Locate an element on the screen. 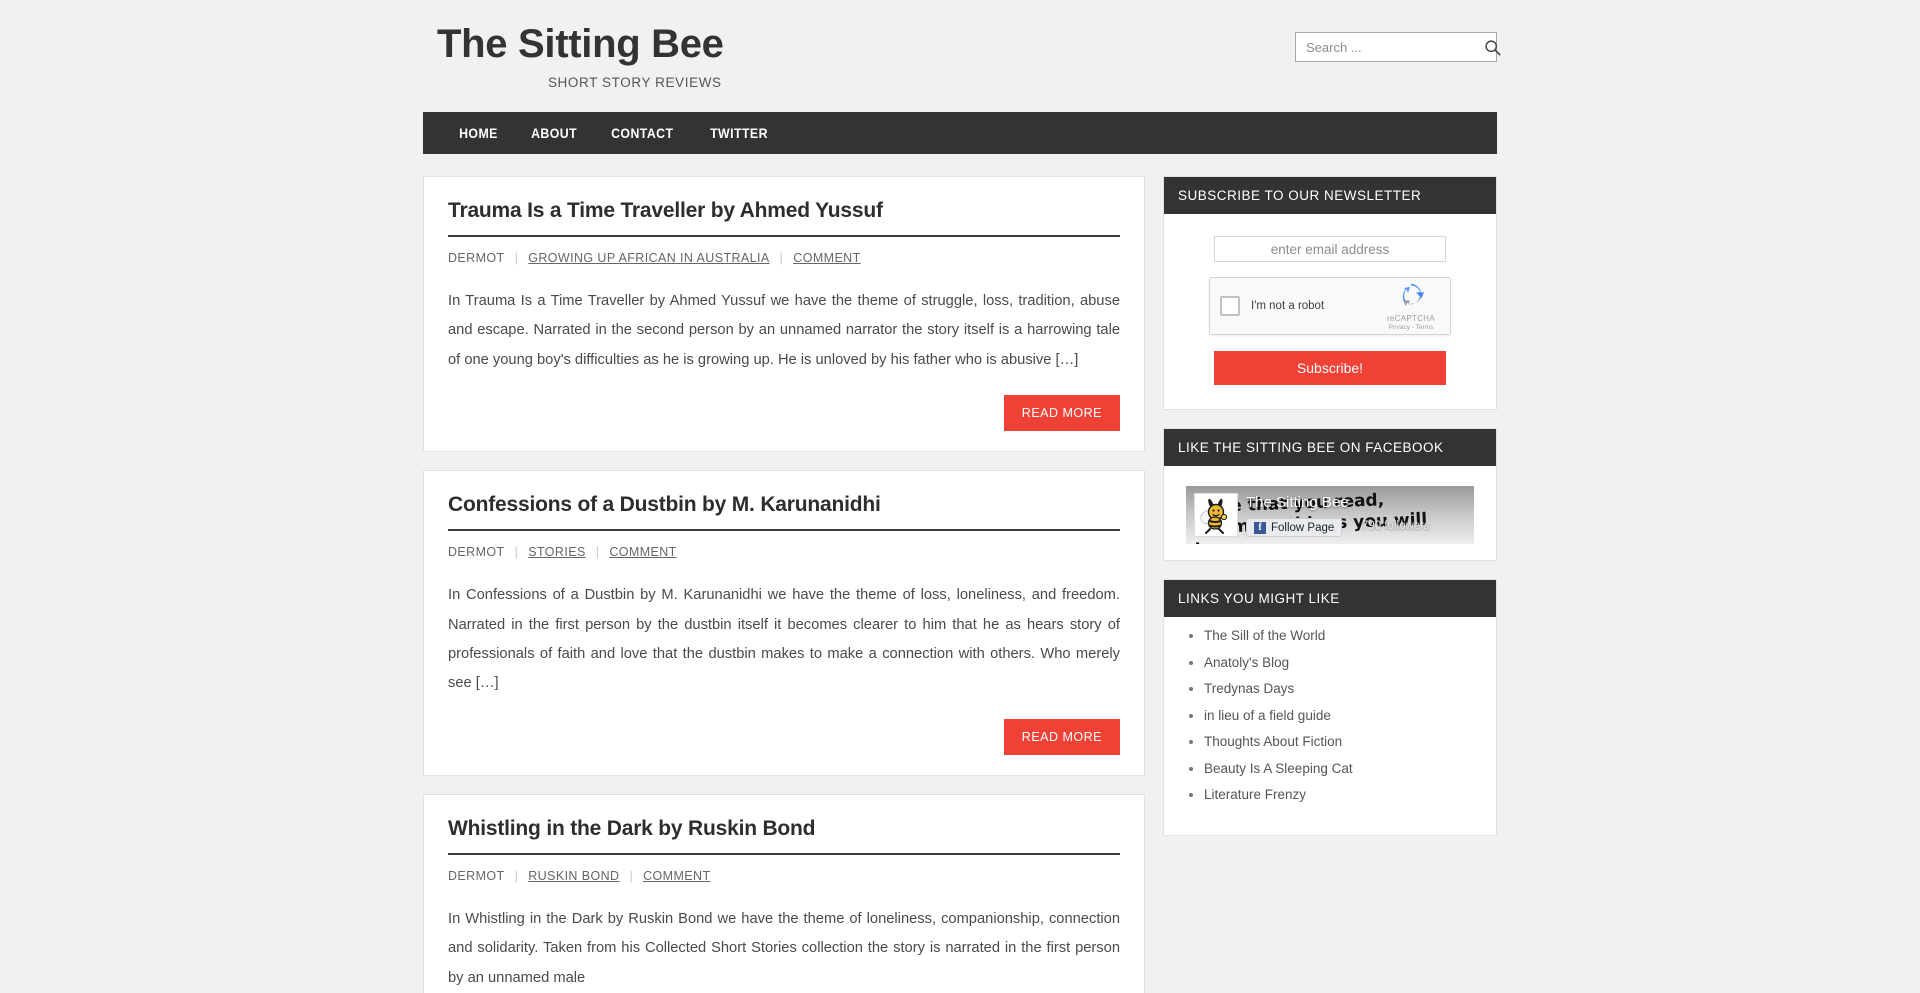 This screenshot has height=993, width=1920. post-category-link: STORIES is located at coordinates (556, 552).